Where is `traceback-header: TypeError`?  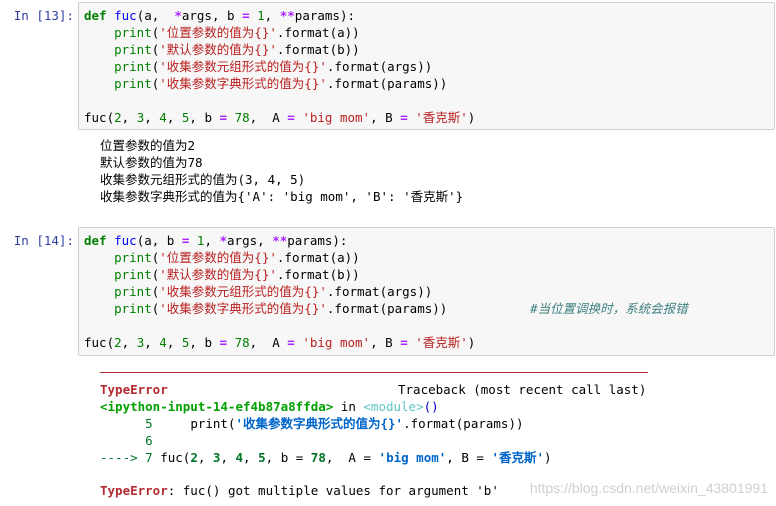
traceback-header: TypeError is located at coordinates (134, 389).